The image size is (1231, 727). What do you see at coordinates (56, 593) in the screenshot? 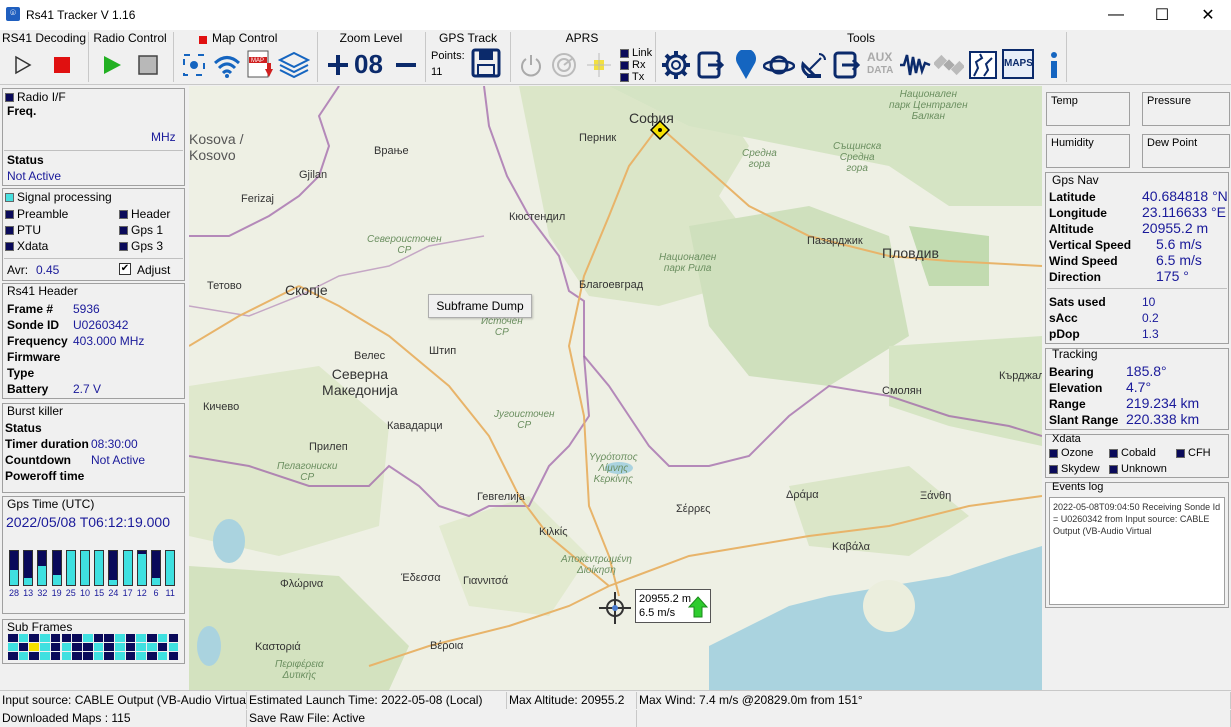
I see `satellite-snr-label: 19` at bounding box center [56, 593].